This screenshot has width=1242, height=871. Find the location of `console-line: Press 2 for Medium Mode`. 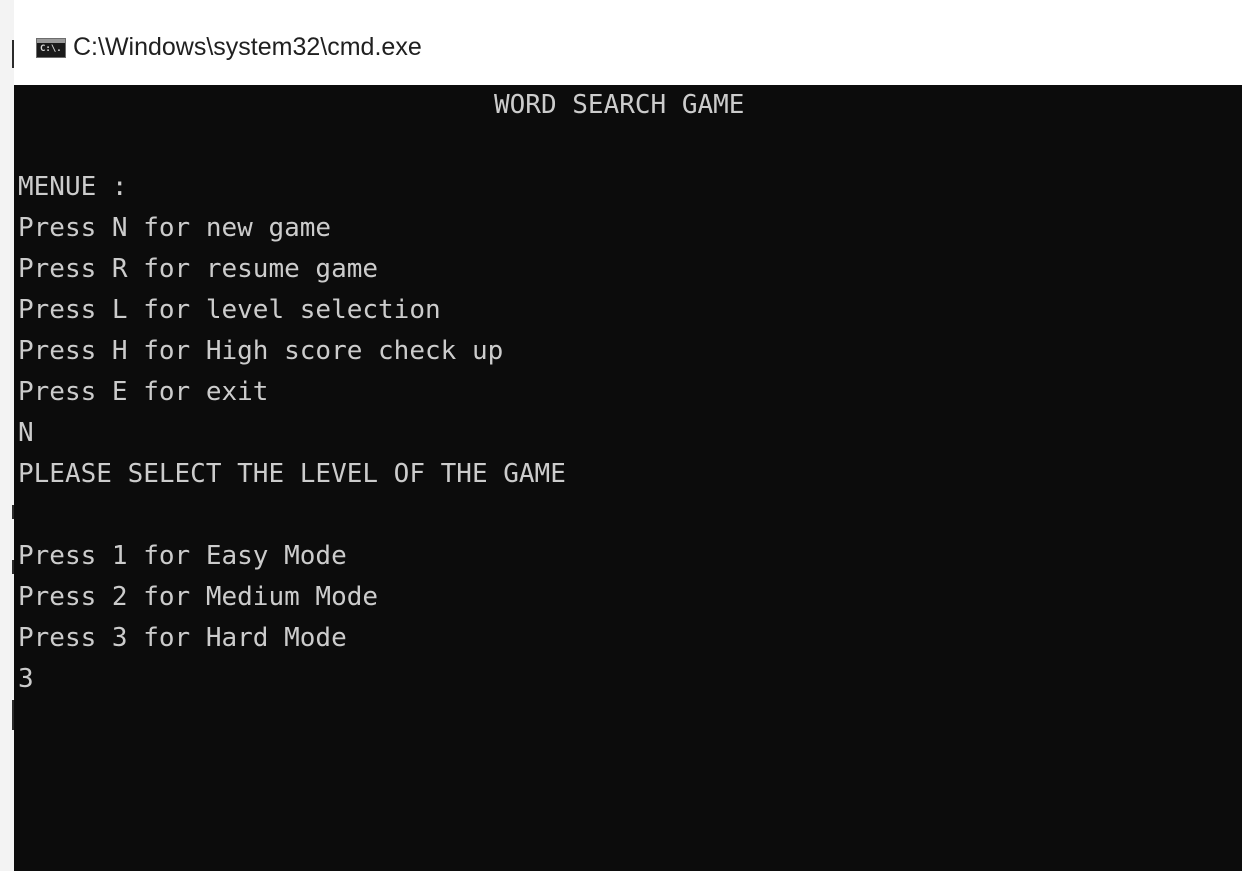

console-line: Press 2 for Medium Mode is located at coordinates (198, 597).